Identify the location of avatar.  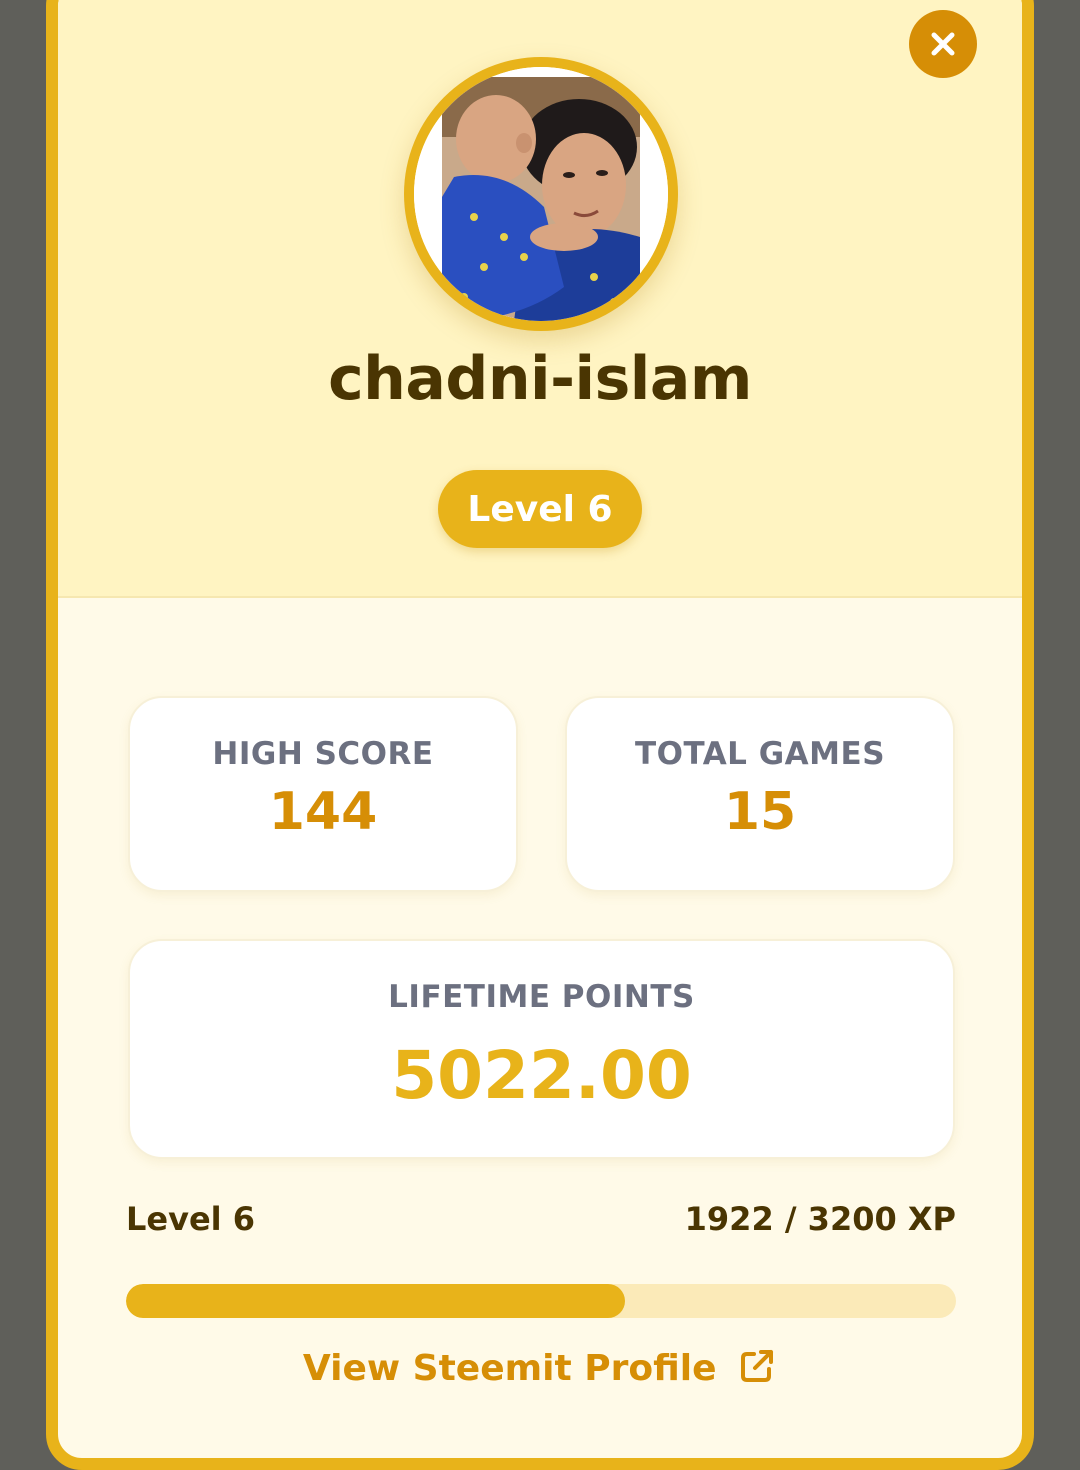
(541, 194).